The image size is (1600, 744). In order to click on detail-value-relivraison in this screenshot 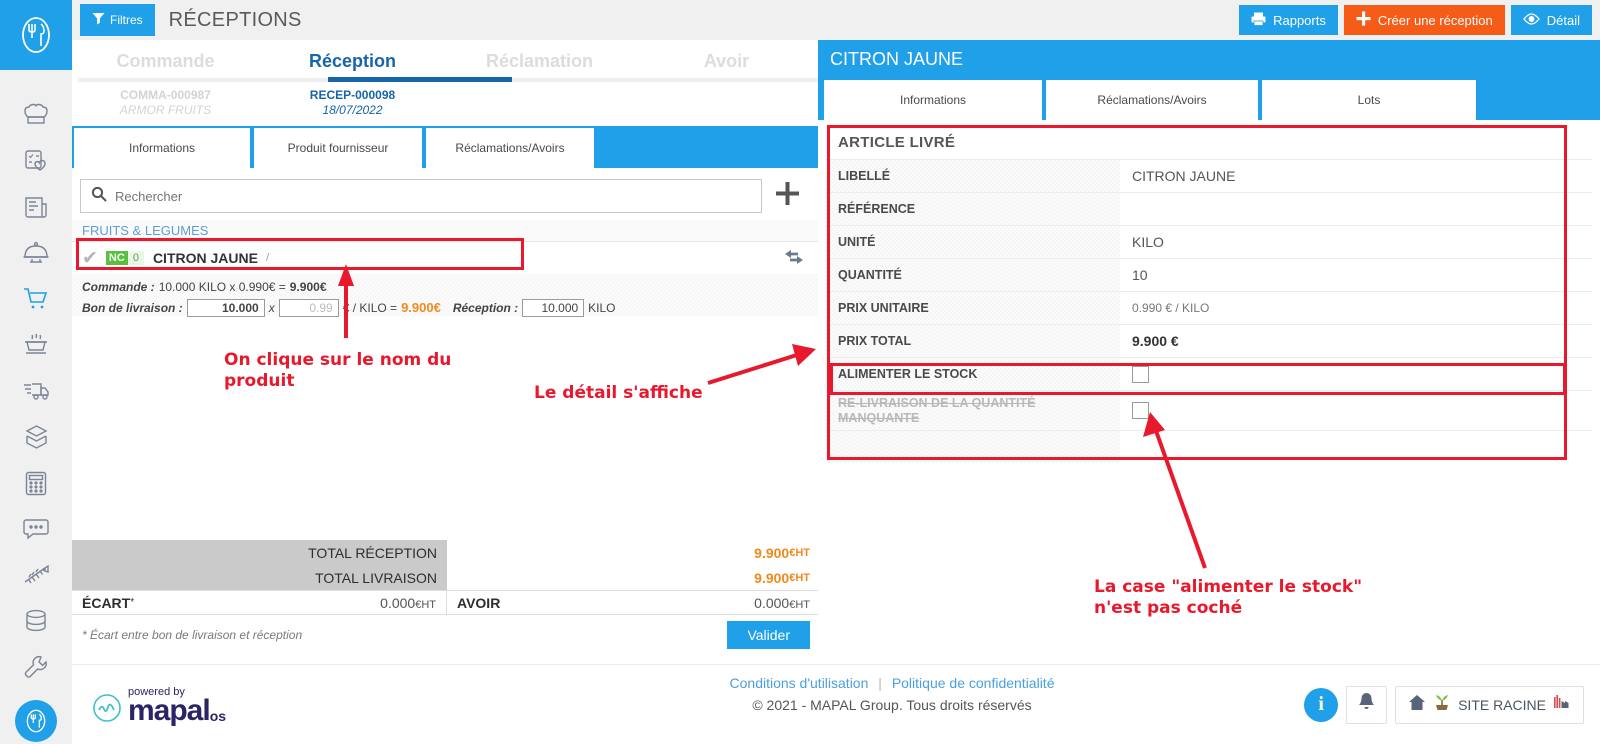, I will do `click(1356, 410)`.